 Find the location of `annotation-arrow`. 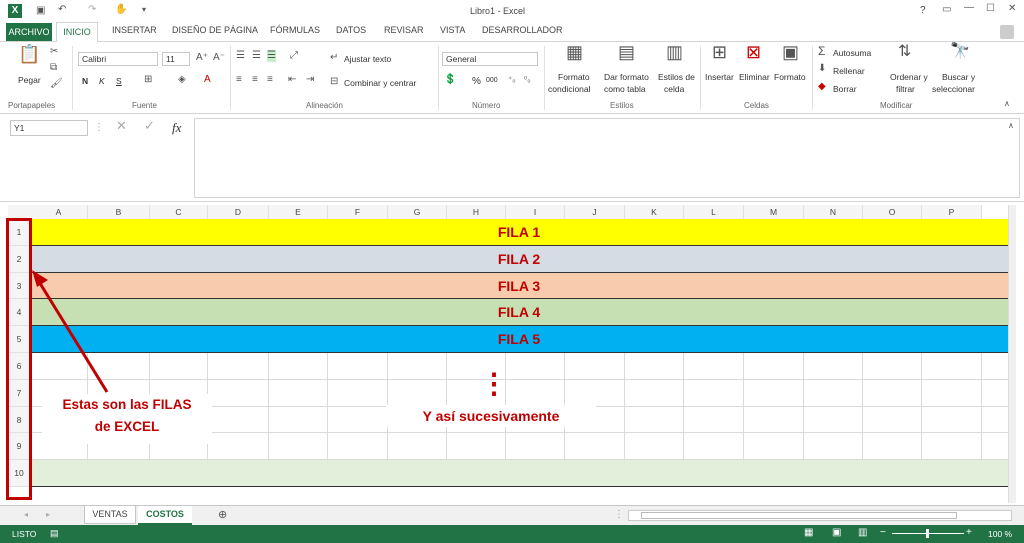

annotation-arrow is located at coordinates (70, 331).